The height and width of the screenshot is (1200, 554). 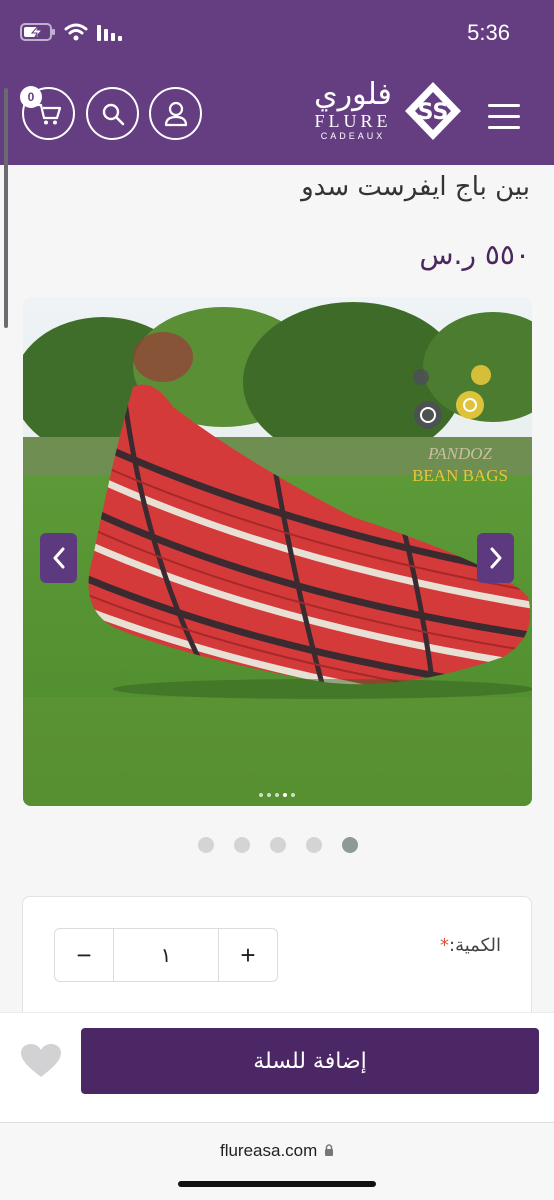 What do you see at coordinates (460, 465) in the screenshot?
I see `image-watermark: PANDOZ BEAN BAGS` at bounding box center [460, 465].